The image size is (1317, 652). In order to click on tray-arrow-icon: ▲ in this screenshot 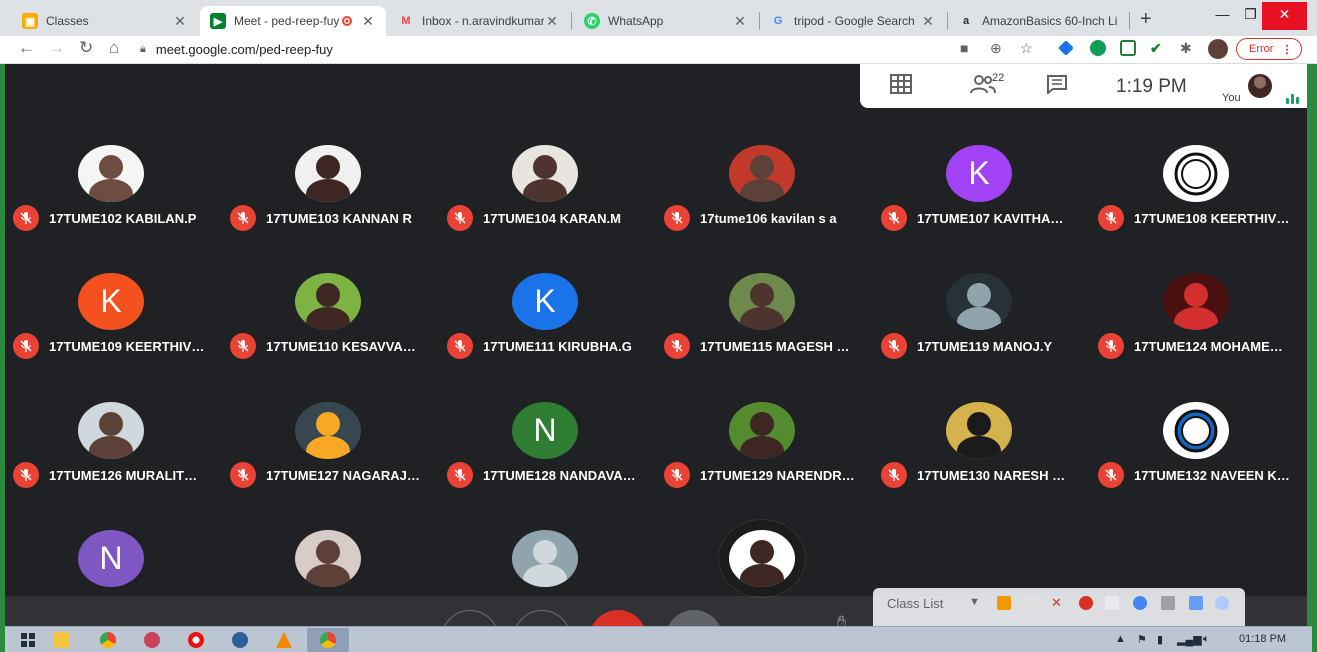, I will do `click(1120, 639)`.